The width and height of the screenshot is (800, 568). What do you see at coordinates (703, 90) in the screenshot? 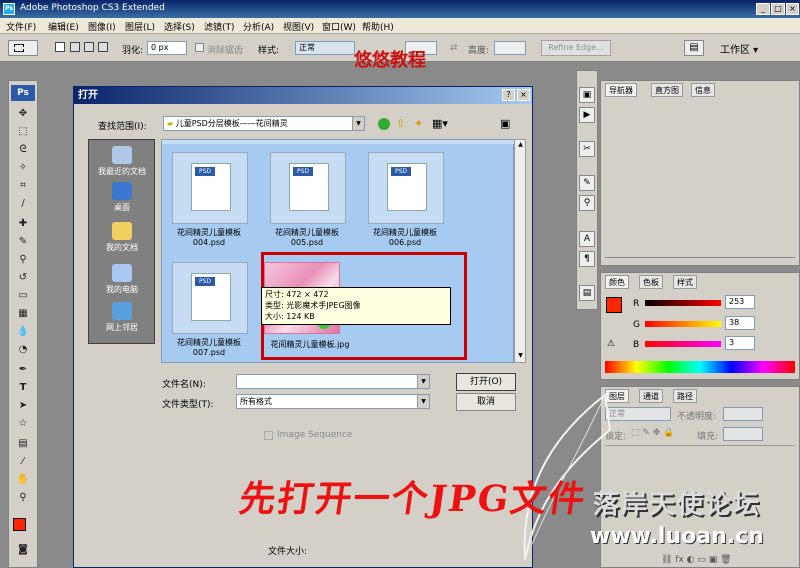
I see `tab-info: 信息` at bounding box center [703, 90].